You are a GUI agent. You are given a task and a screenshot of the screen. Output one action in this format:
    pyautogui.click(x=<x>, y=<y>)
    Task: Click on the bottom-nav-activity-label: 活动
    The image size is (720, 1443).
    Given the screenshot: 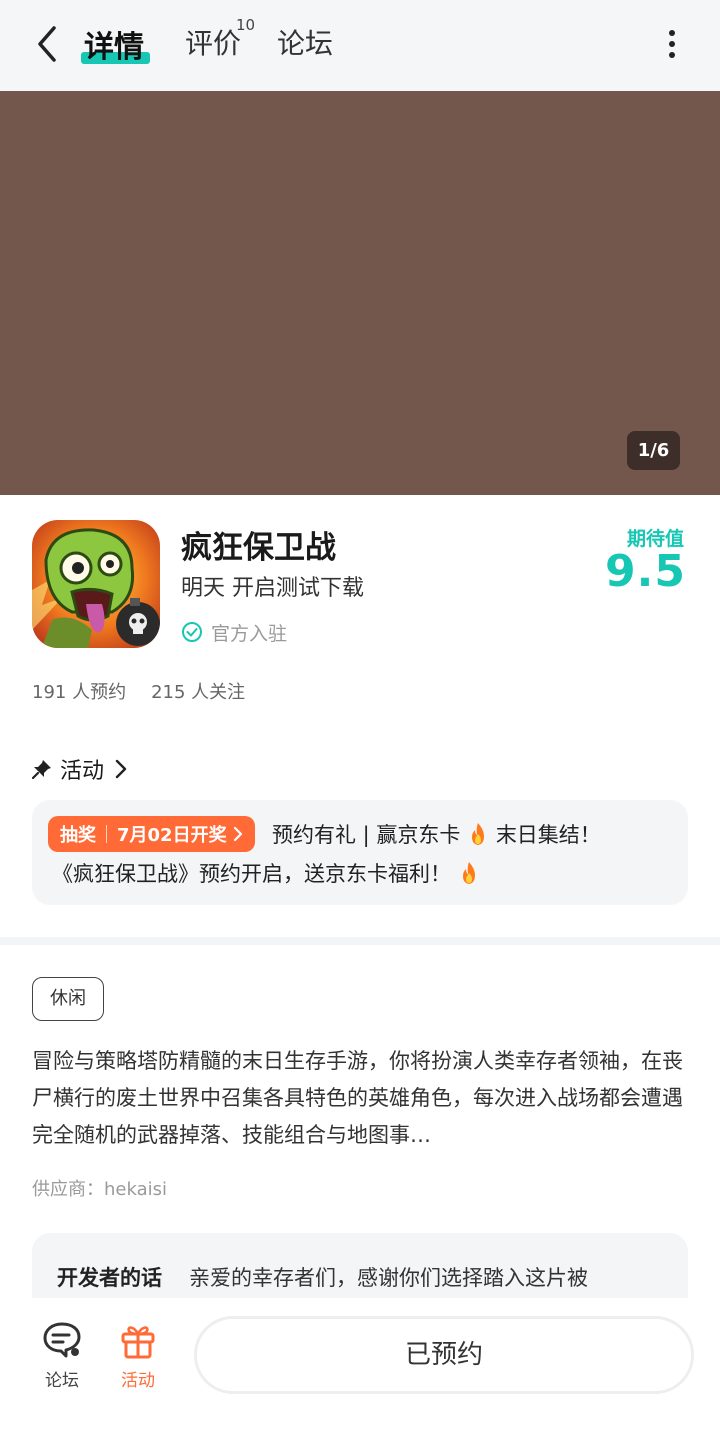 What is the action you would take?
    pyautogui.click(x=138, y=1381)
    